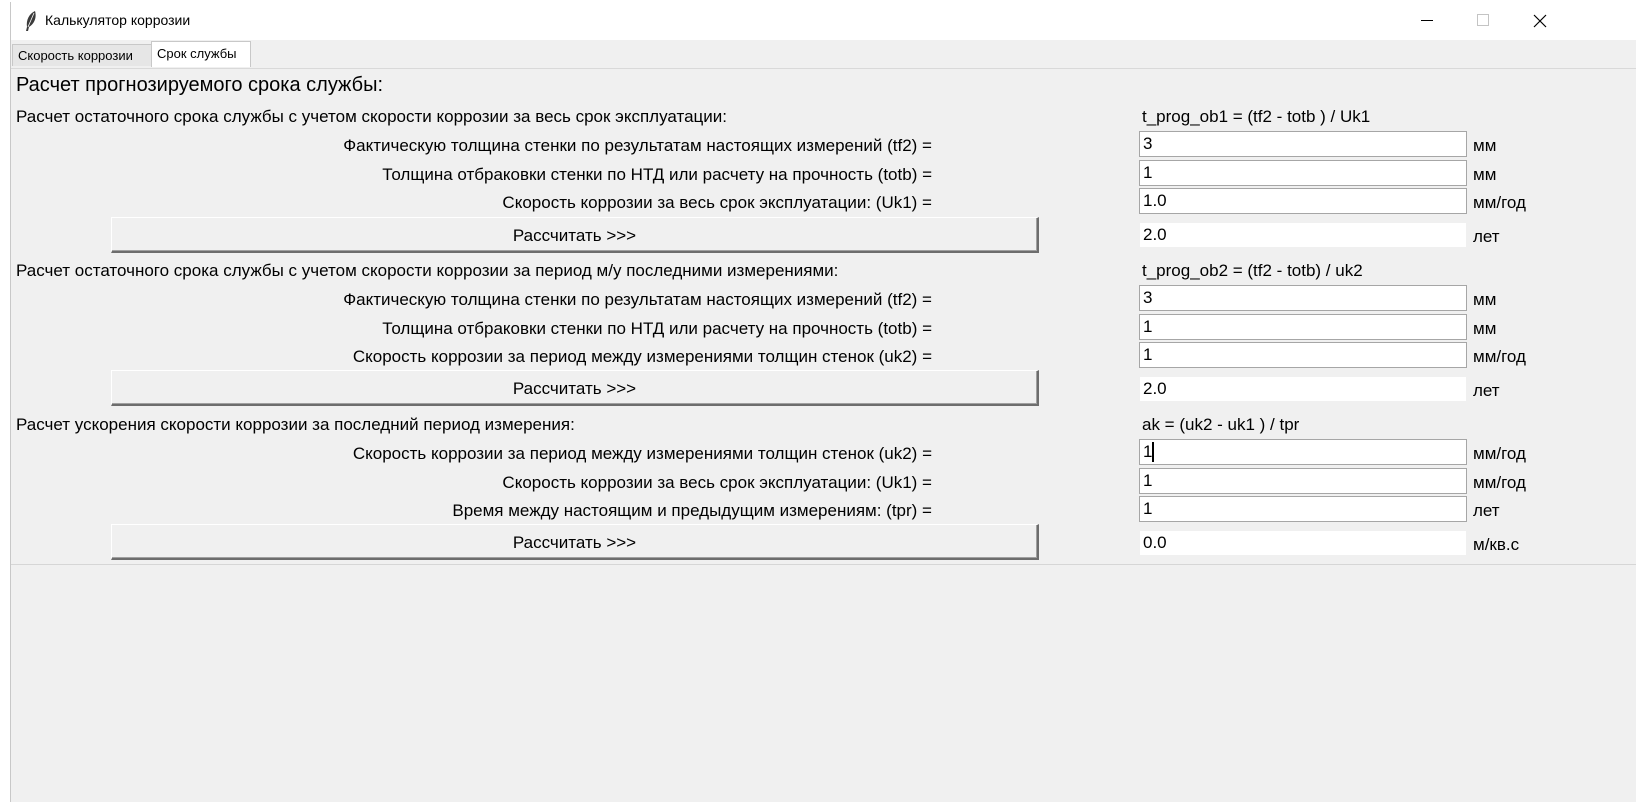 This screenshot has height=802, width=1636. Describe the element at coordinates (1153, 452) in the screenshot. I see `text-caret` at that location.